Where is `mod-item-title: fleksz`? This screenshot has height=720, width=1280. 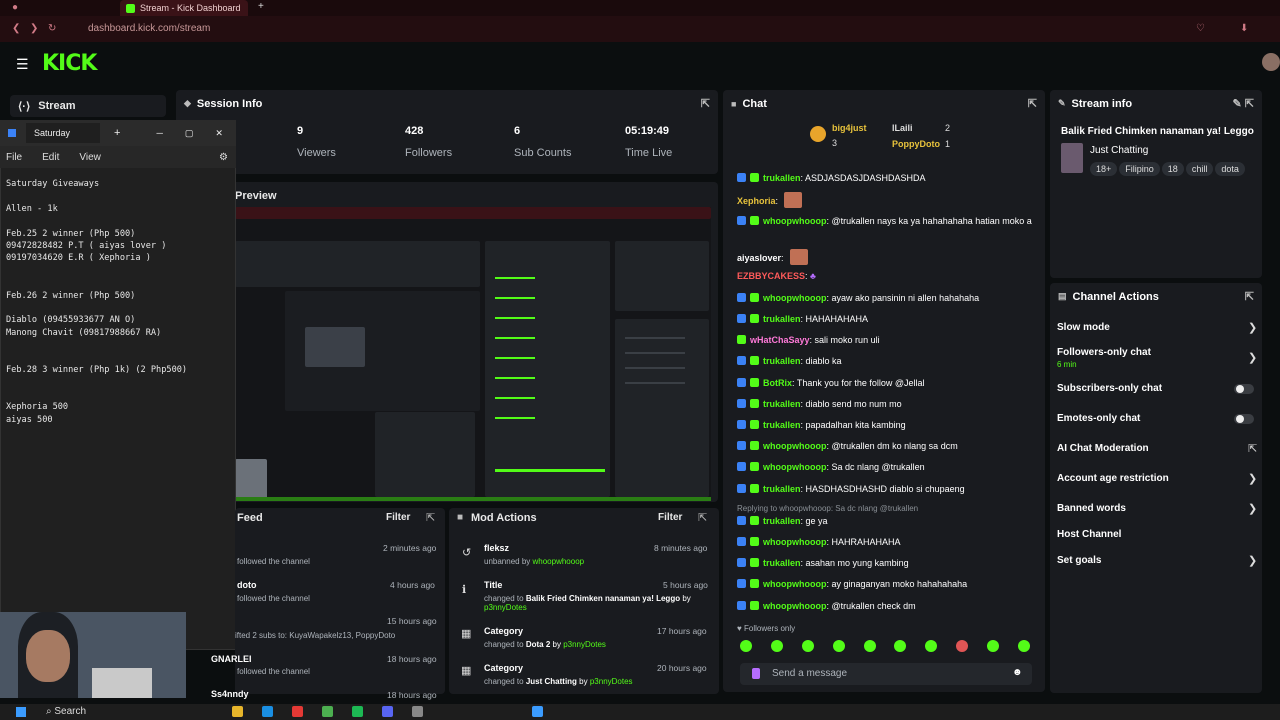
mod-item-title: fleksz is located at coordinates (496, 548).